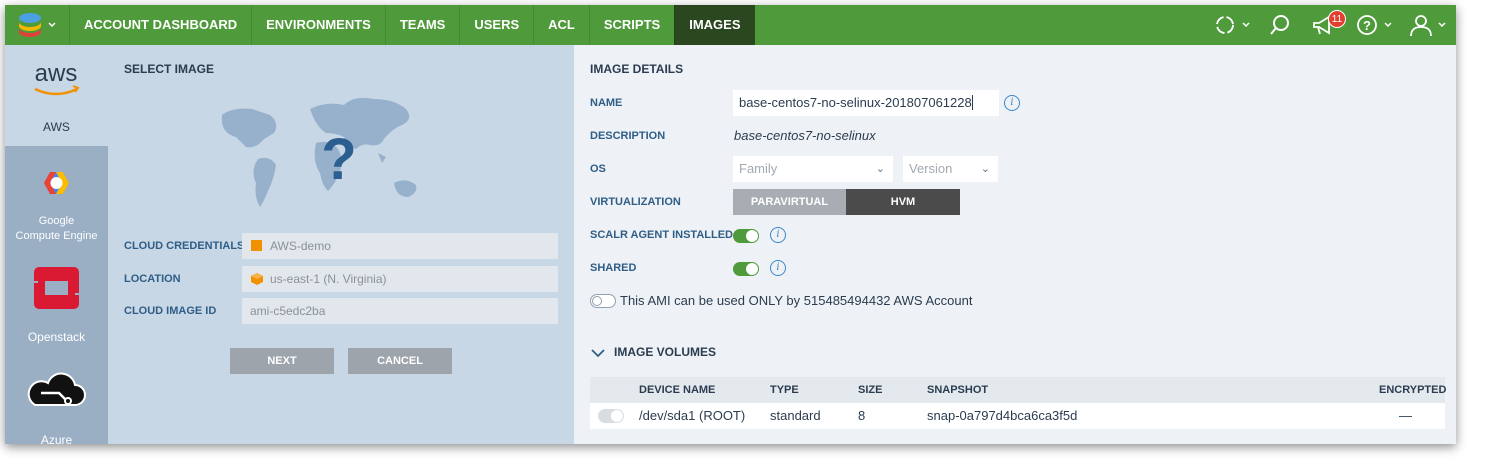 Image resolution: width=1486 pixels, height=473 pixels. Describe the element at coordinates (400, 311) in the screenshot. I see `cloud-image-id-field: ami-c5edc2ba` at that location.